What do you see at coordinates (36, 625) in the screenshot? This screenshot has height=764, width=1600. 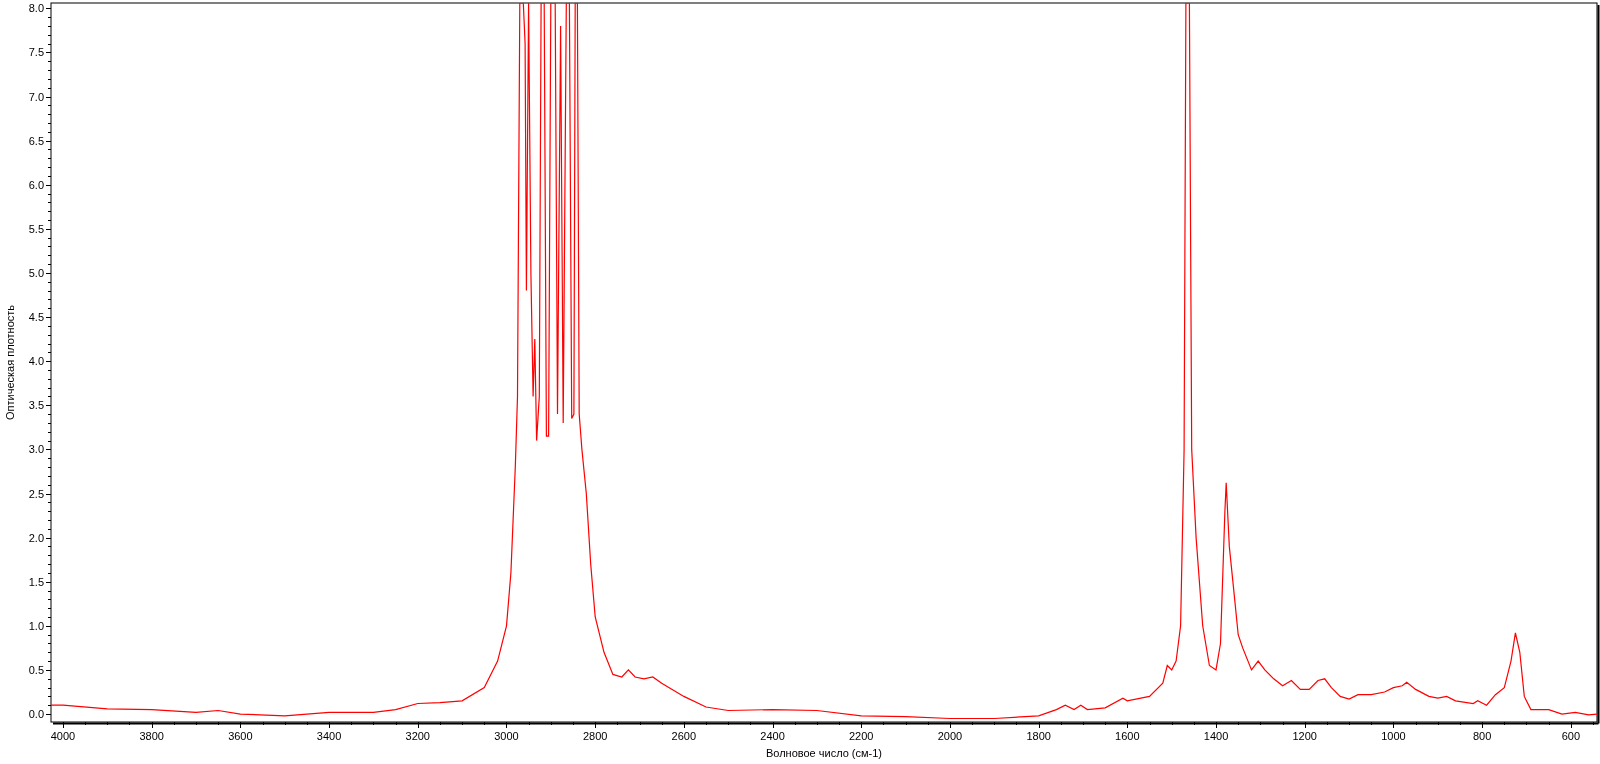 I see `y-tick-label: 1.0` at bounding box center [36, 625].